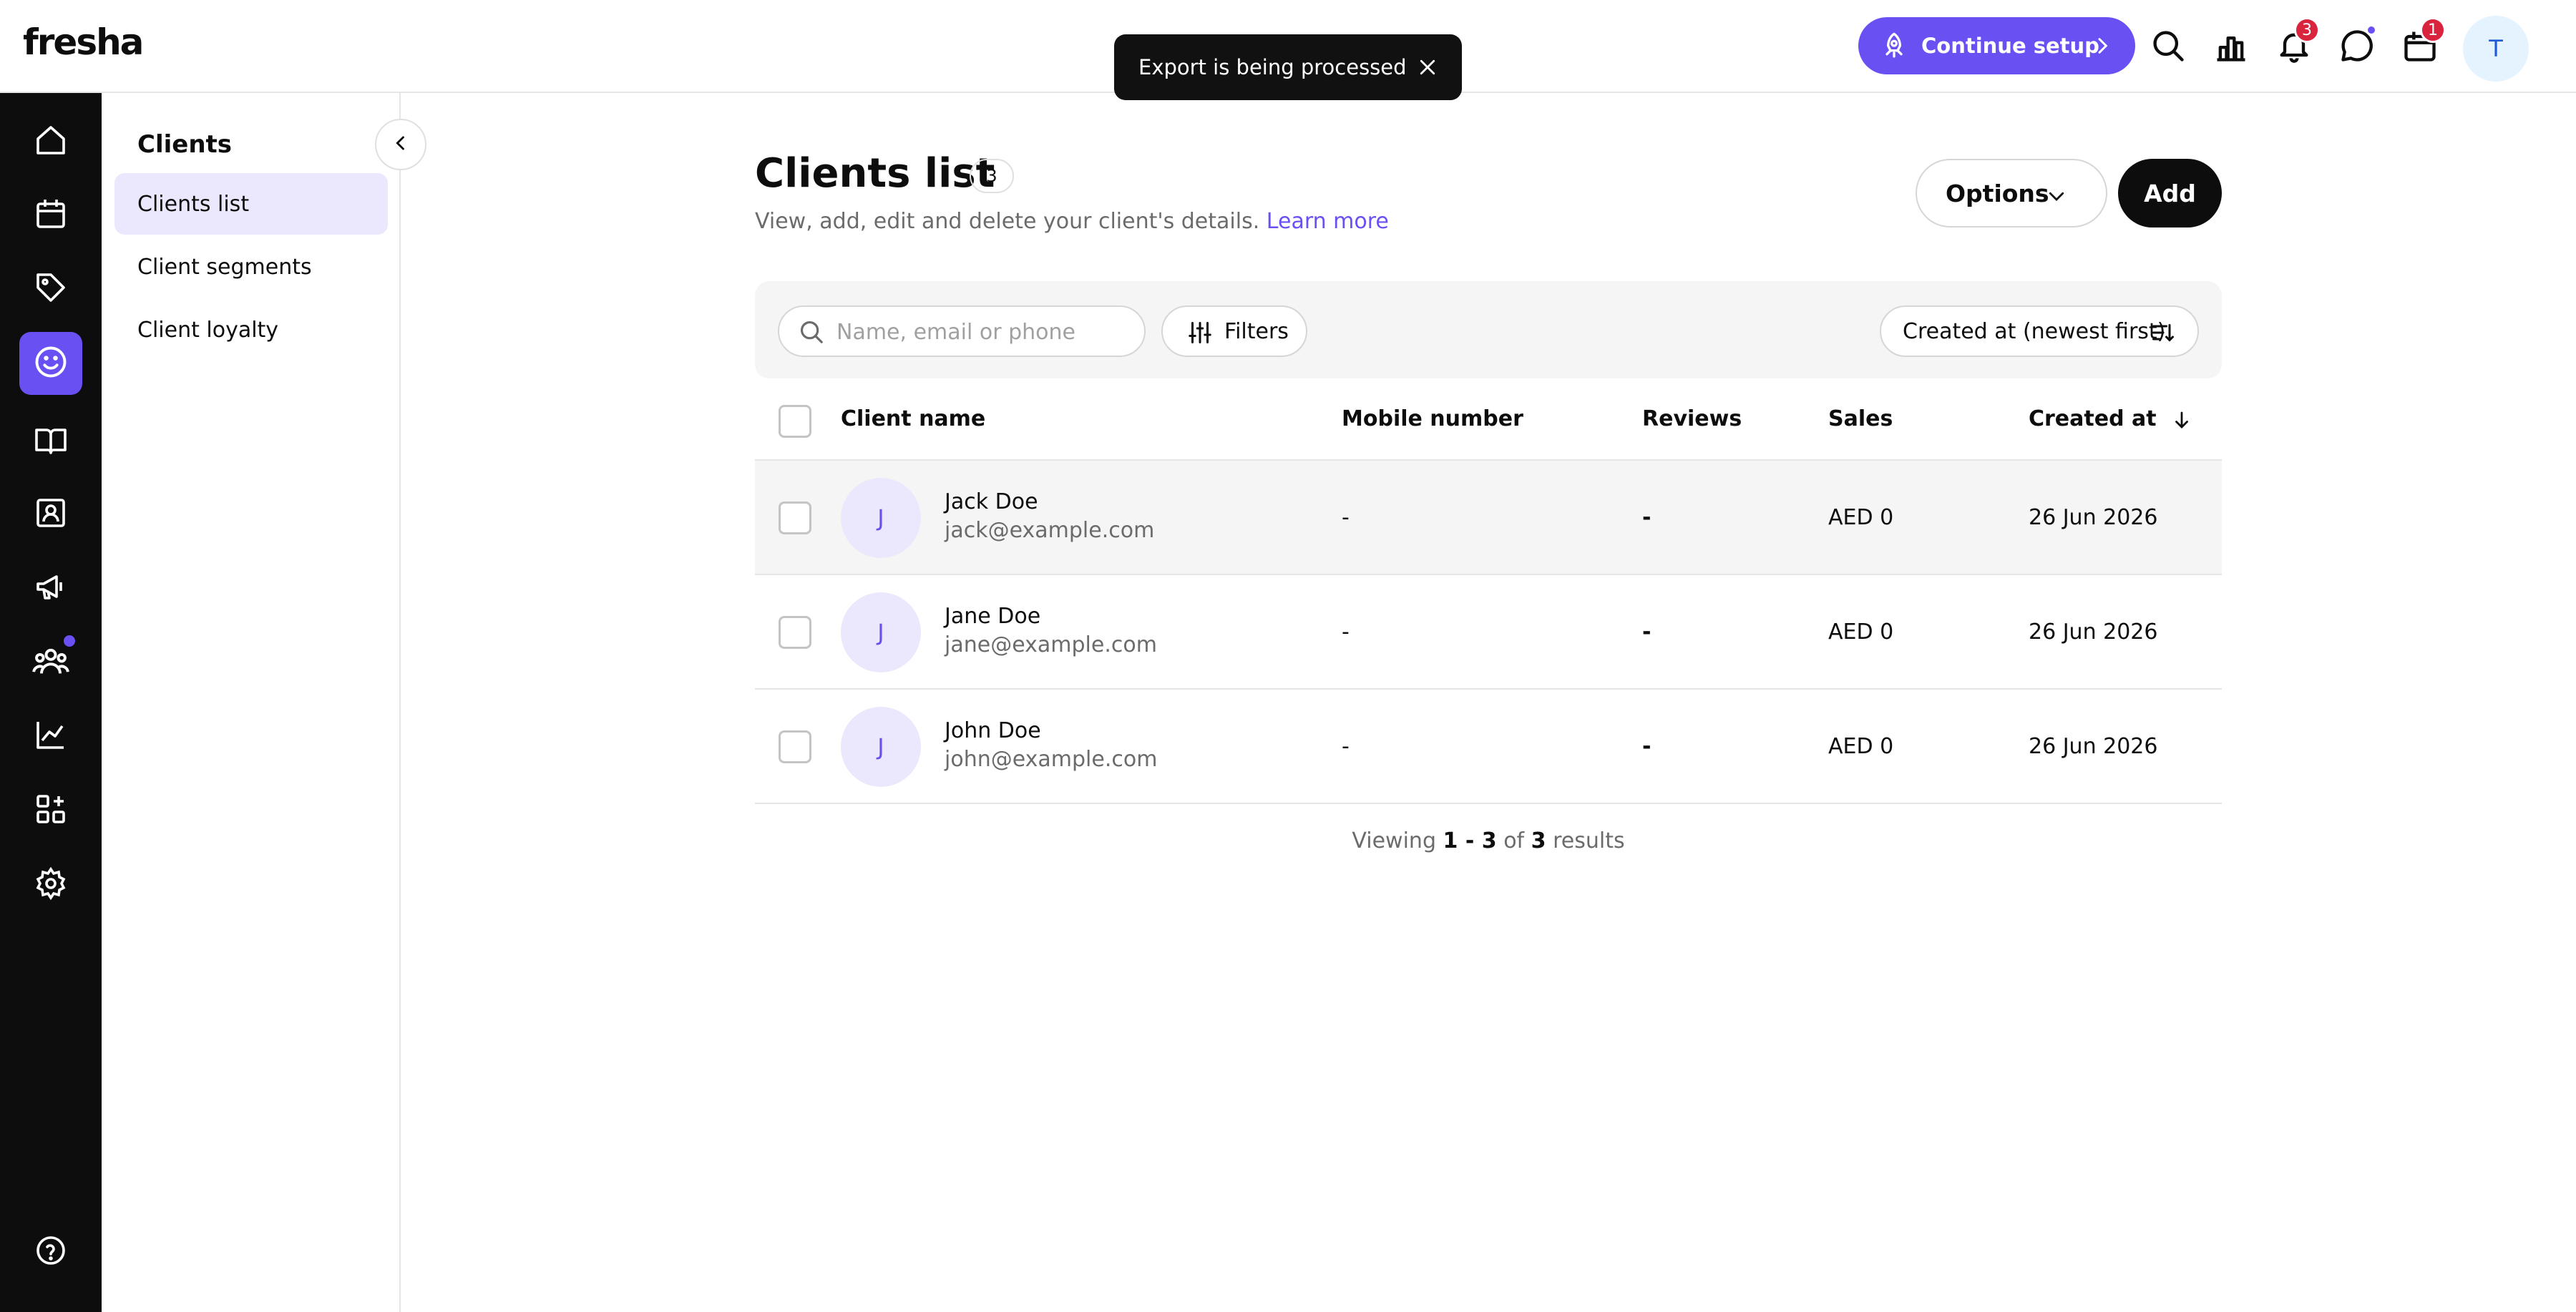 The height and width of the screenshot is (1312, 2576). I want to click on rocket-icon, so click(1894, 48).